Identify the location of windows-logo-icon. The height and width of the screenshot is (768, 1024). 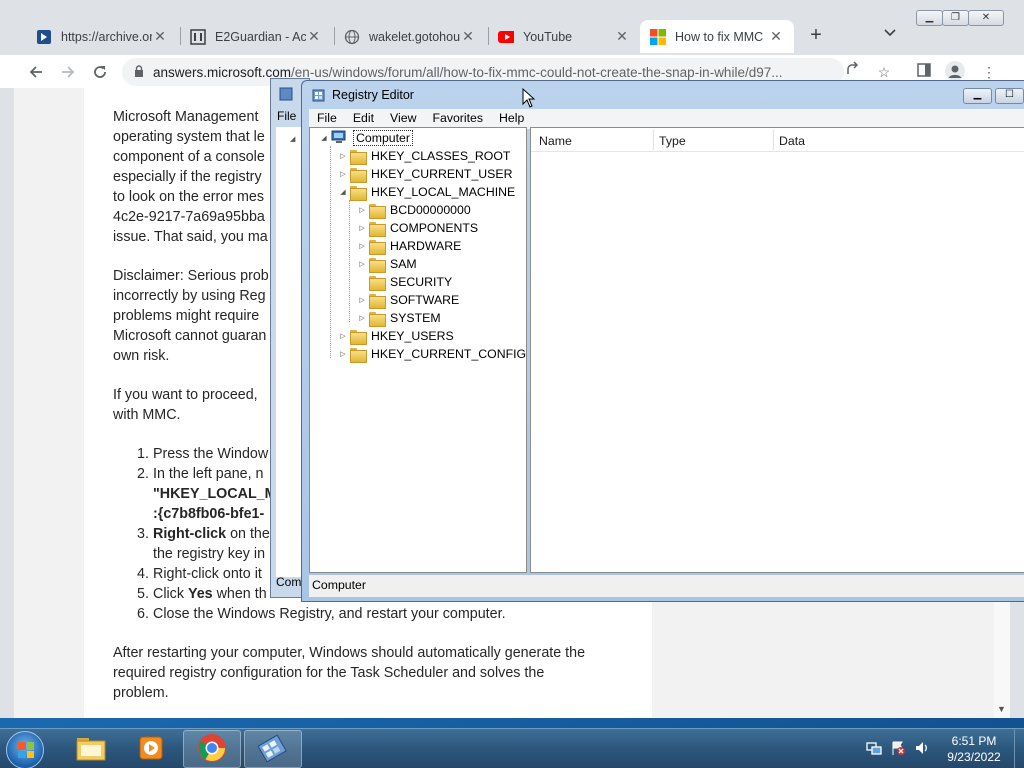
(26, 750).